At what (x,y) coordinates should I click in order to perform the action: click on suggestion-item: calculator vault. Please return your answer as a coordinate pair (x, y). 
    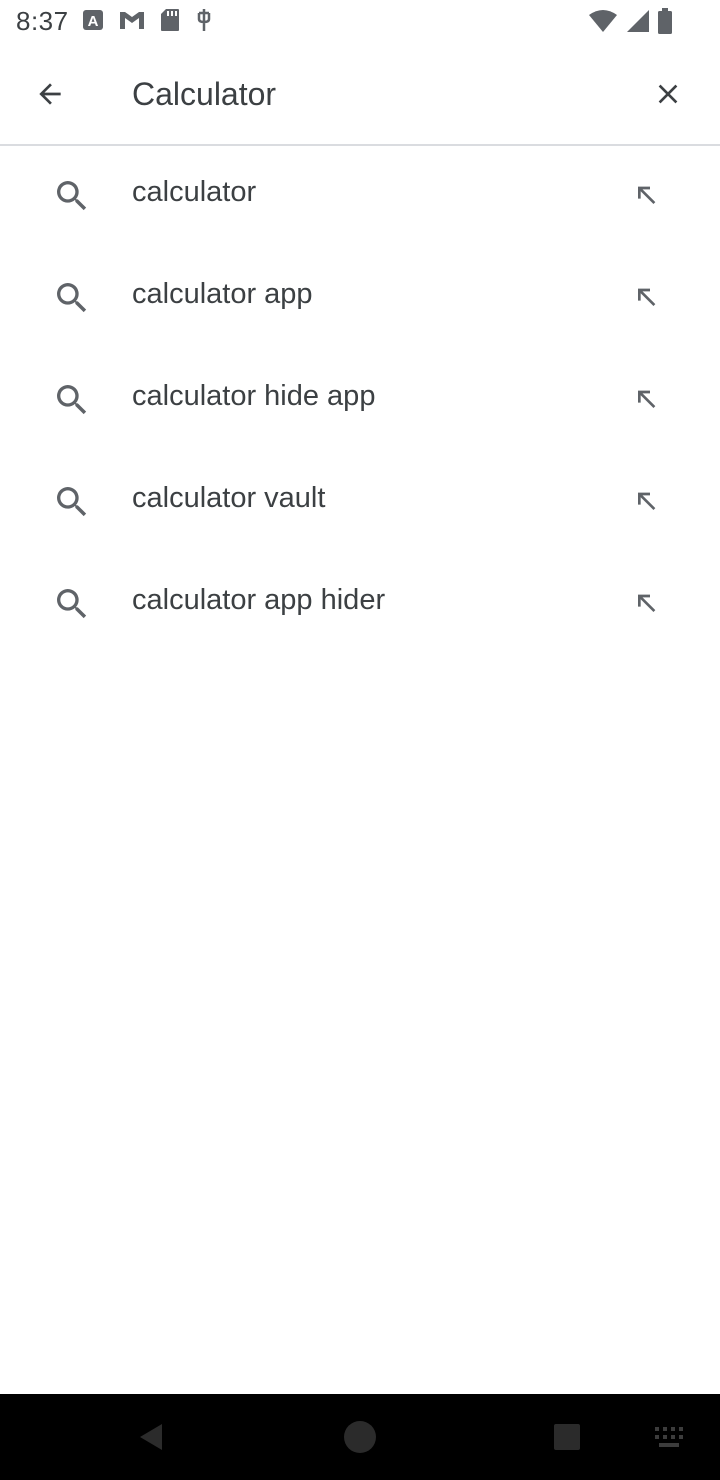
    Looking at the image, I should click on (360, 503).